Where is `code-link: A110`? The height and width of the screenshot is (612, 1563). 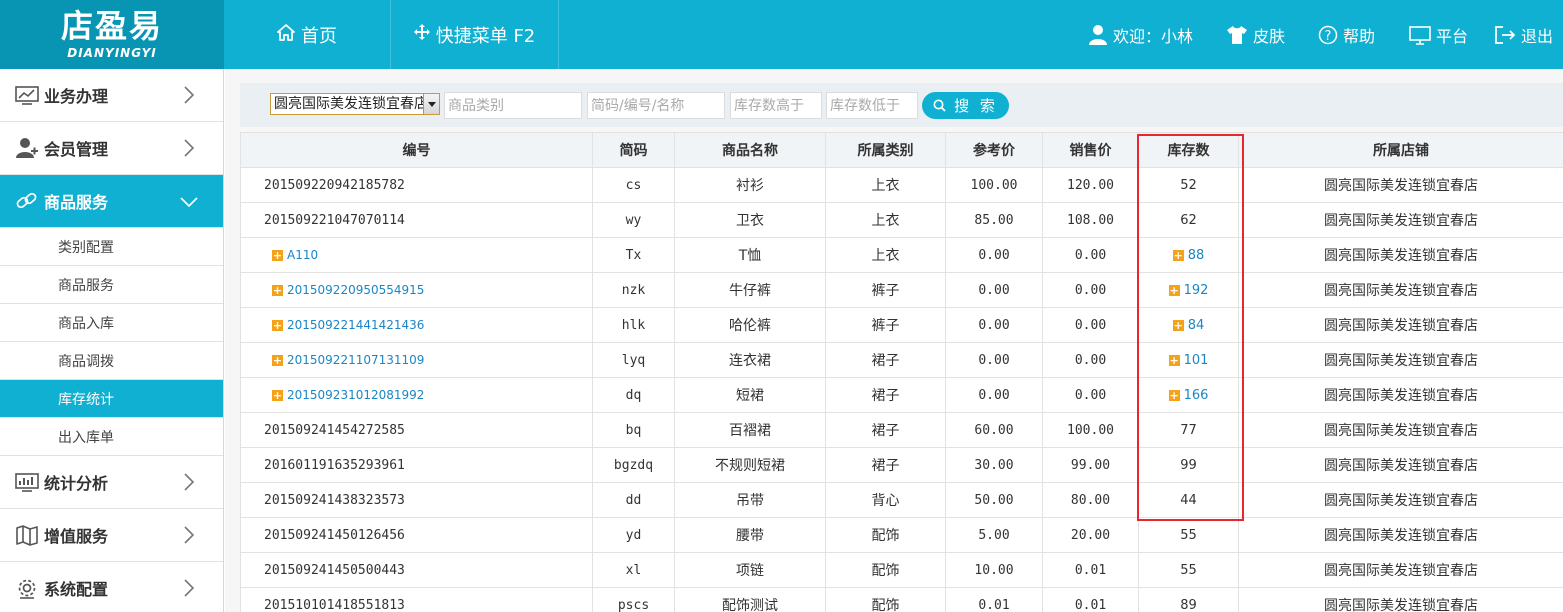 code-link: A110 is located at coordinates (302, 255).